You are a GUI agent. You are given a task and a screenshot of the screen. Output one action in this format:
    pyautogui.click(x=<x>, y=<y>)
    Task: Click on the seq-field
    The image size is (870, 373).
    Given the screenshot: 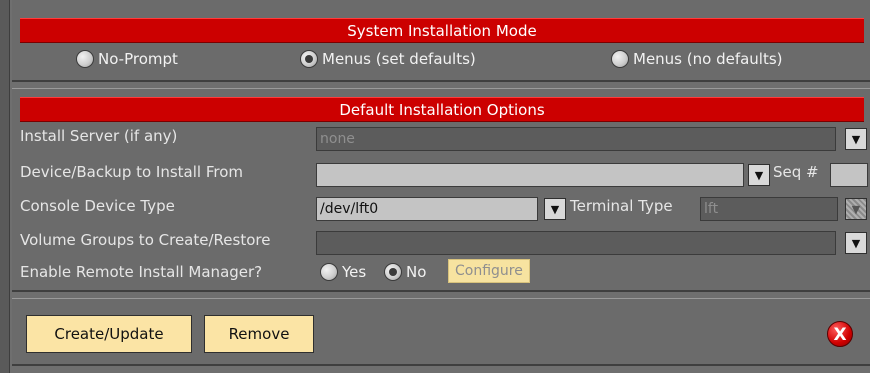 What is the action you would take?
    pyautogui.click(x=849, y=175)
    